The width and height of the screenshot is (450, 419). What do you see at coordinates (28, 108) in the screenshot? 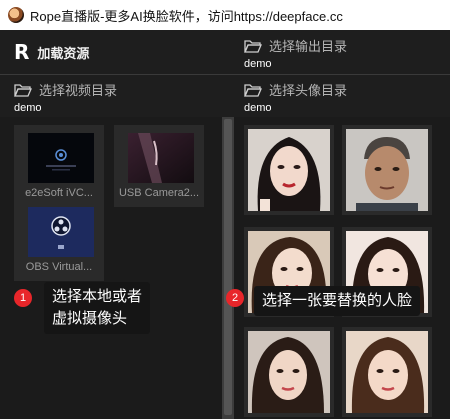
I see `video-dir-value: demo` at bounding box center [28, 108].